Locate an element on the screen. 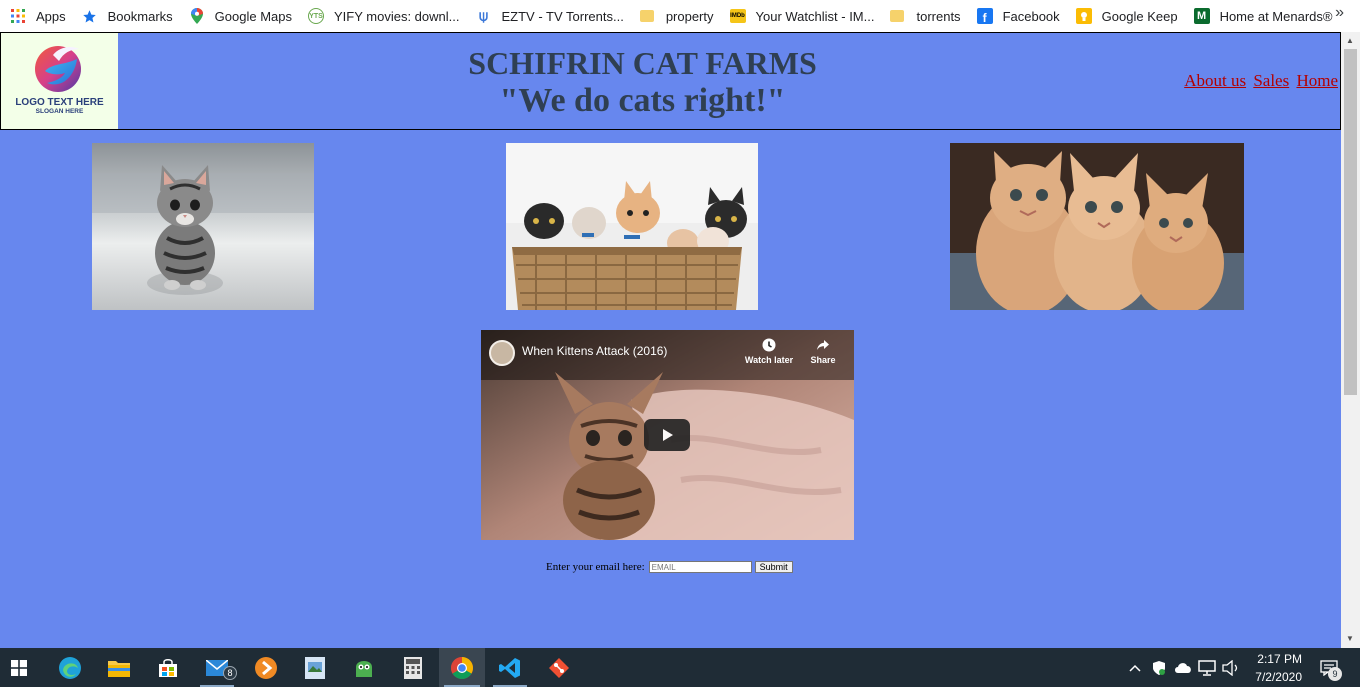  share-button: Share is located at coordinates (823, 351).